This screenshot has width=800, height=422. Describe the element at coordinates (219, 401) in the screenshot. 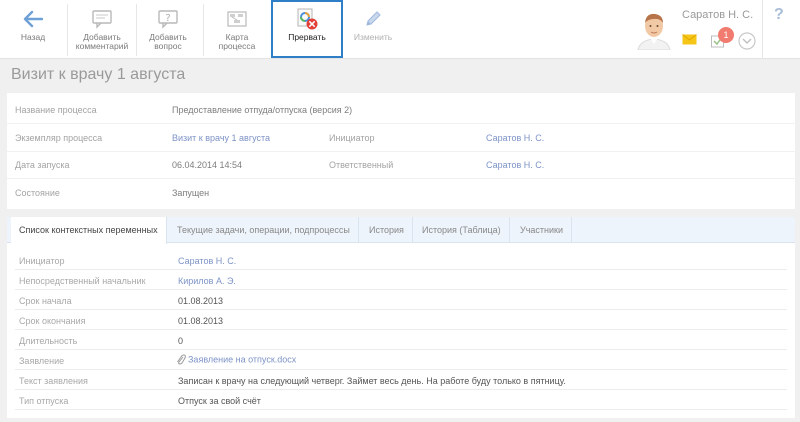

I see `variable-value: Отпуск за свой счёт` at that location.